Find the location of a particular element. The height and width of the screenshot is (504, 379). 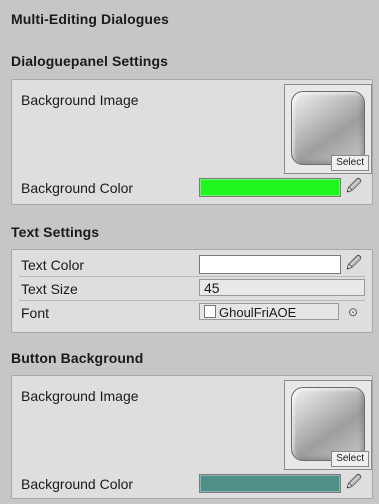

font-value: GhoulFriAOE is located at coordinates (258, 312).